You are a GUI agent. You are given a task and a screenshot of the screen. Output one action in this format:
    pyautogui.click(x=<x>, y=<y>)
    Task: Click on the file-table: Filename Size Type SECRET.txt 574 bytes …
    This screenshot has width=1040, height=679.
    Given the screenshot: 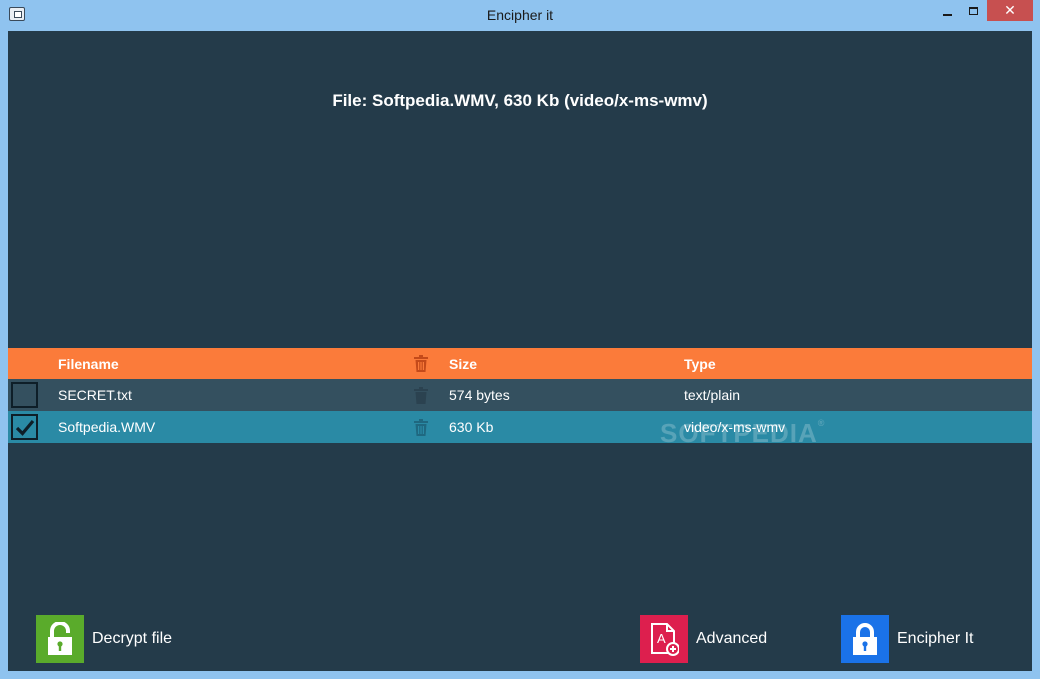 What is the action you would take?
    pyautogui.click(x=520, y=398)
    